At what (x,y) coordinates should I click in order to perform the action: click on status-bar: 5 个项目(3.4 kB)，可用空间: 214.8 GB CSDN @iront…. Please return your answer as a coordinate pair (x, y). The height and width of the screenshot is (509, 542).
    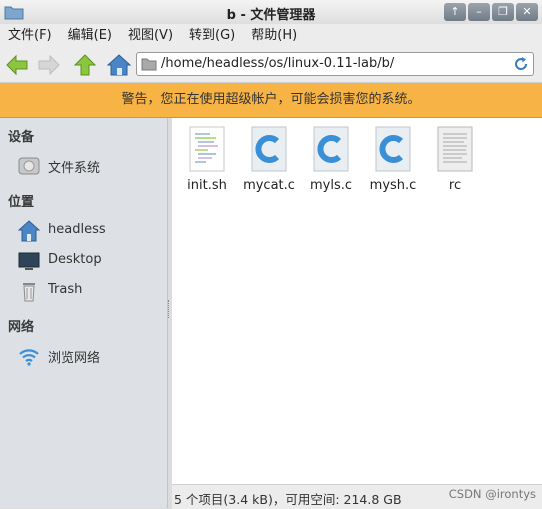
    Looking at the image, I should click on (357, 496).